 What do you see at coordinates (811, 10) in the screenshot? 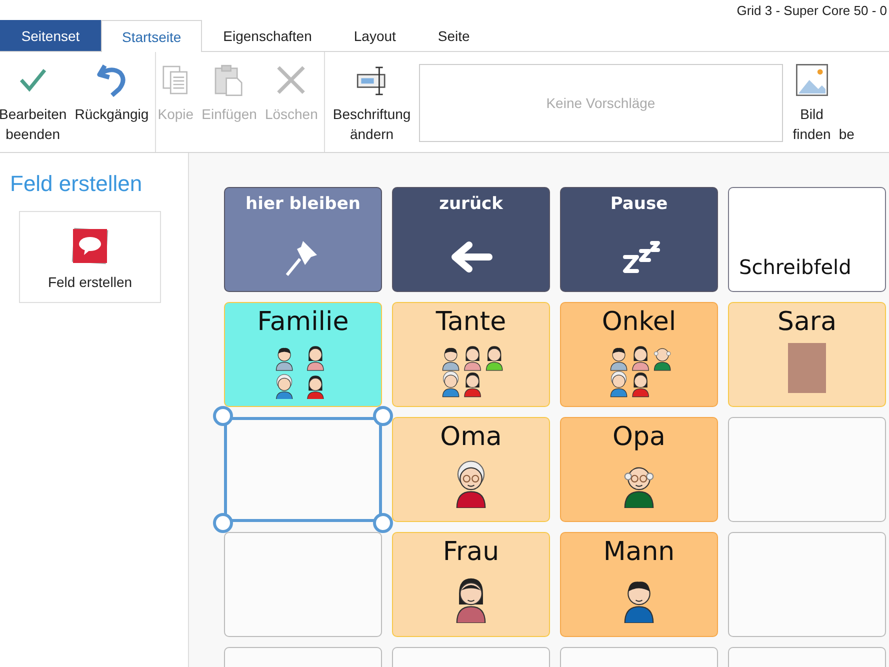
I see `window-title: Grid 3 - Super Core 50 - 0` at bounding box center [811, 10].